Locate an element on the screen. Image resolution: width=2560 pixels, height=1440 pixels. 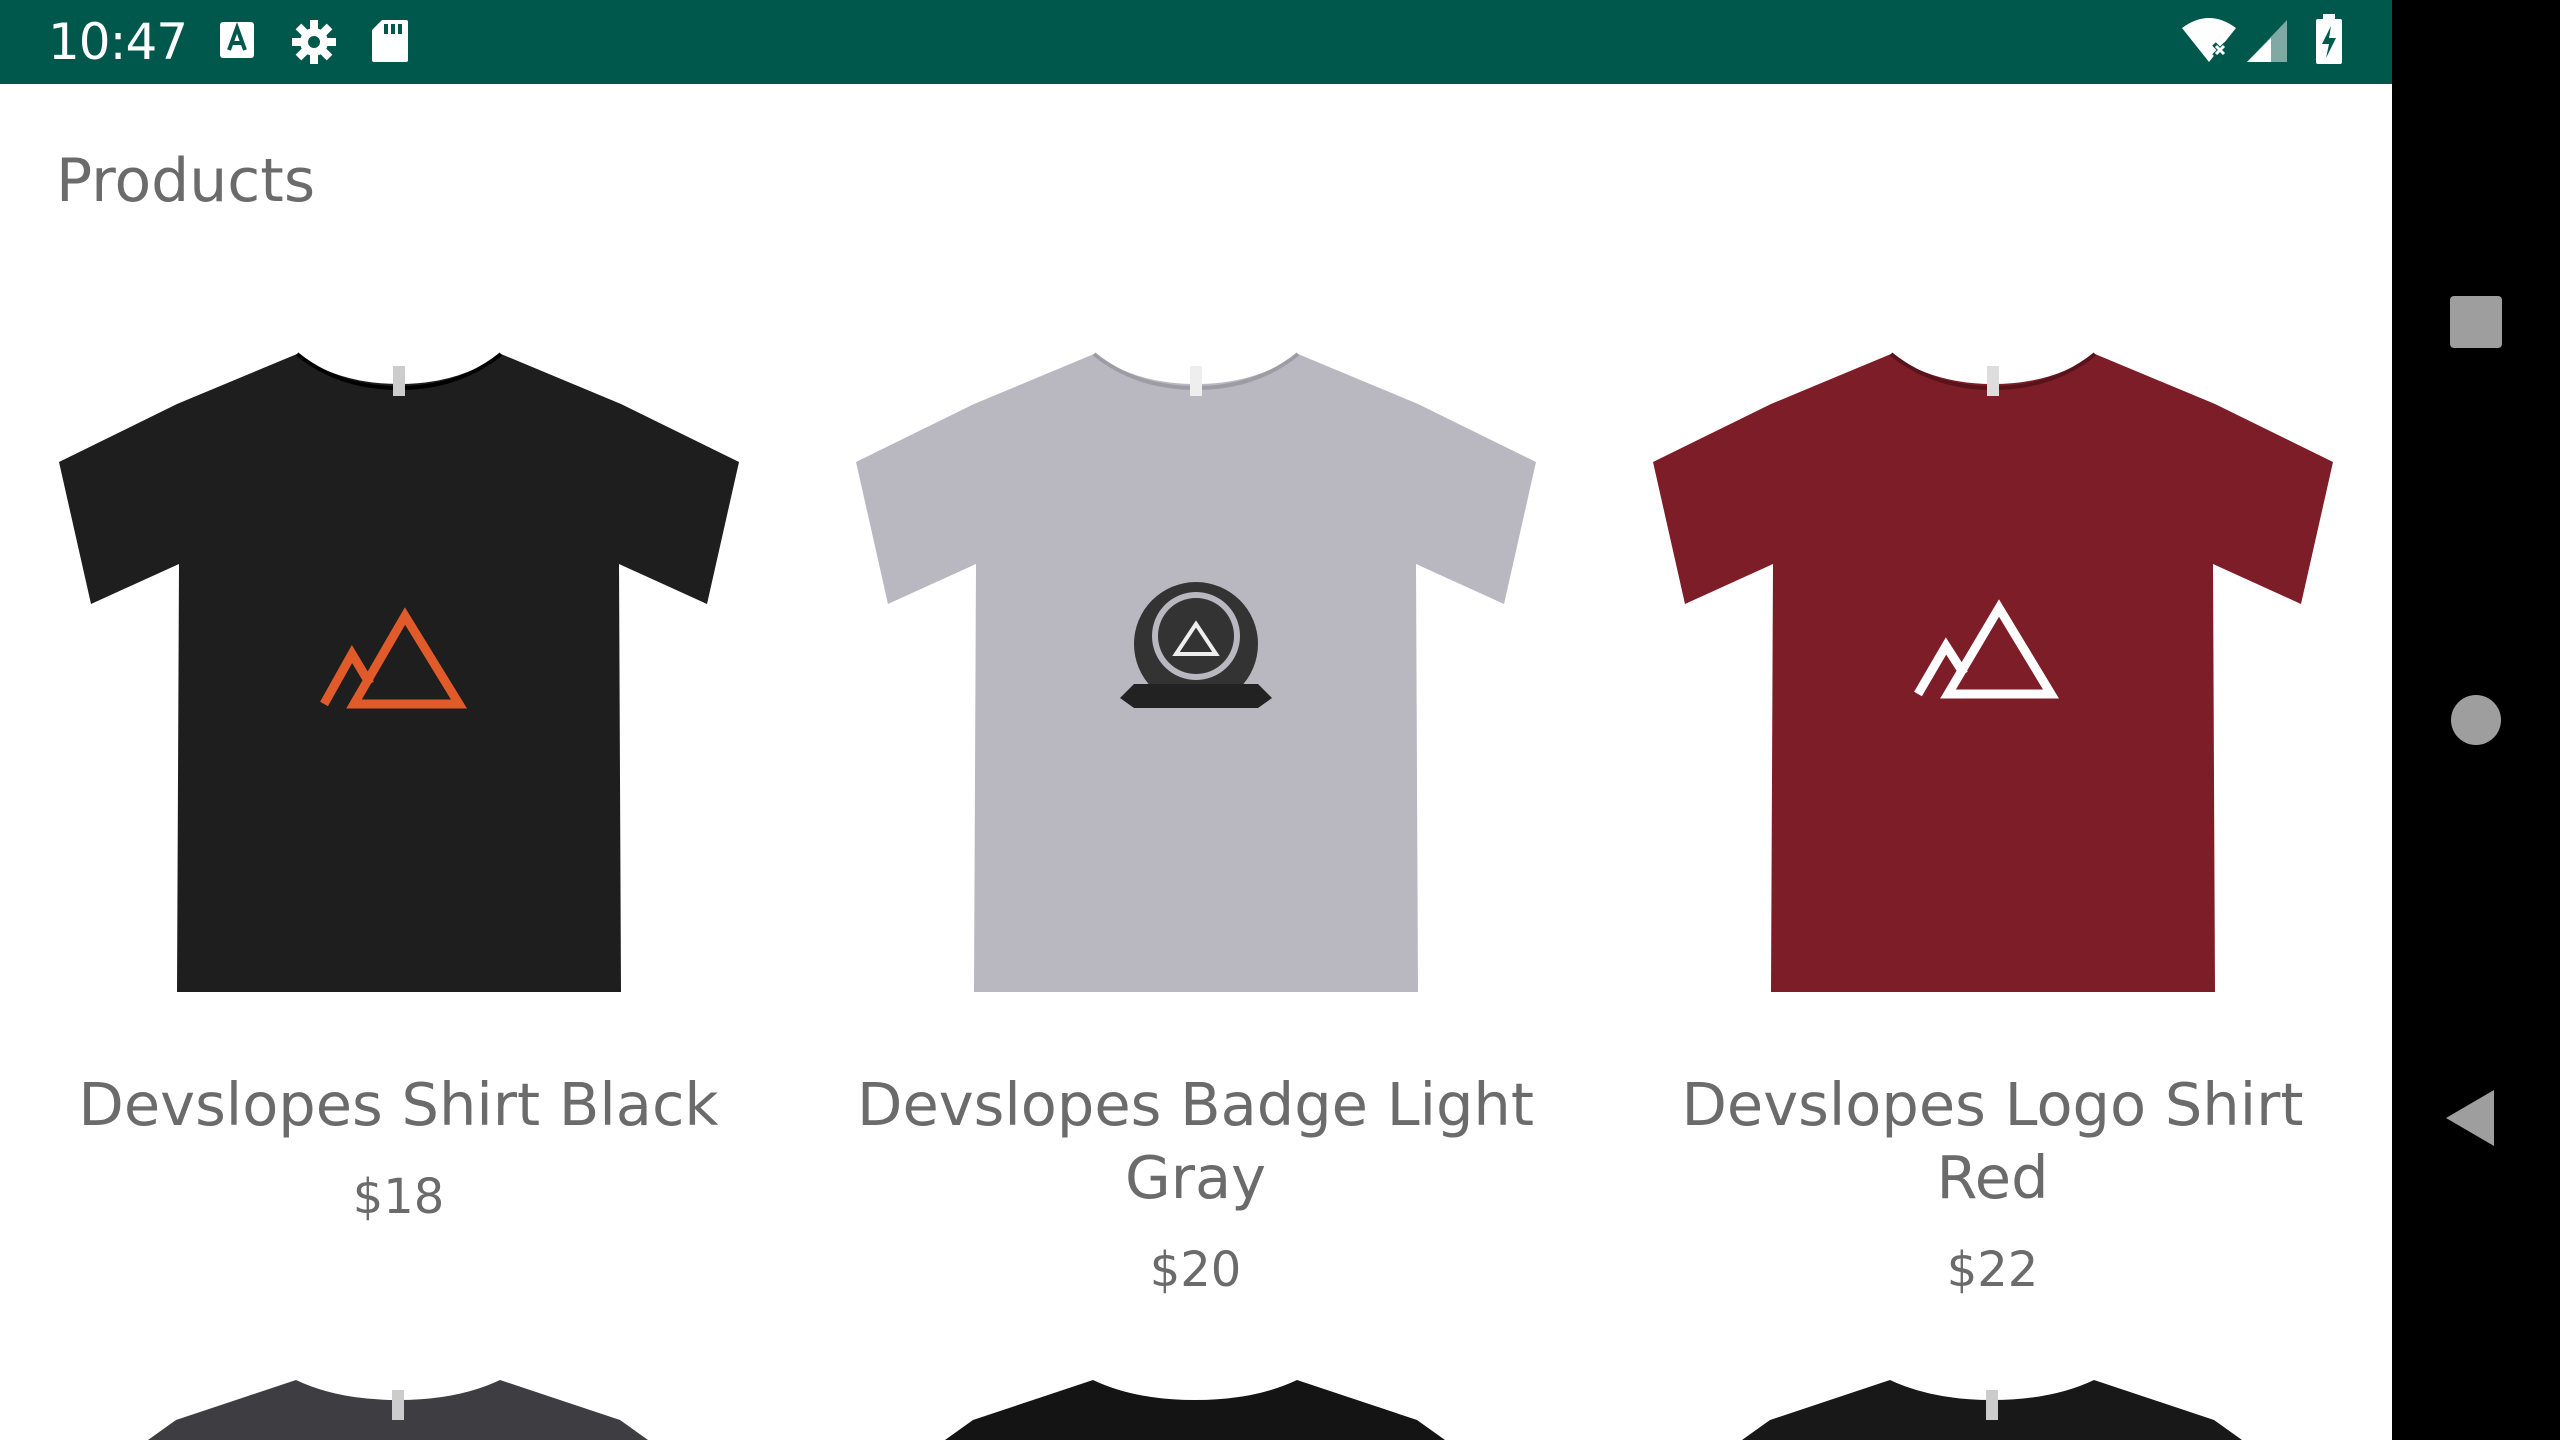
navigation-bar is located at coordinates (2476, 720).